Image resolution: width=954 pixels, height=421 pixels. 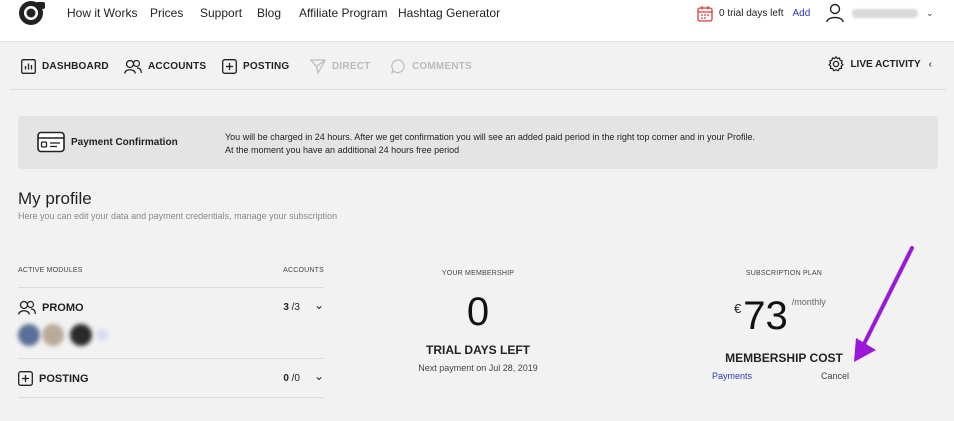 What do you see at coordinates (295, 307) in the screenshot?
I see `module-promo-total: /3` at bounding box center [295, 307].